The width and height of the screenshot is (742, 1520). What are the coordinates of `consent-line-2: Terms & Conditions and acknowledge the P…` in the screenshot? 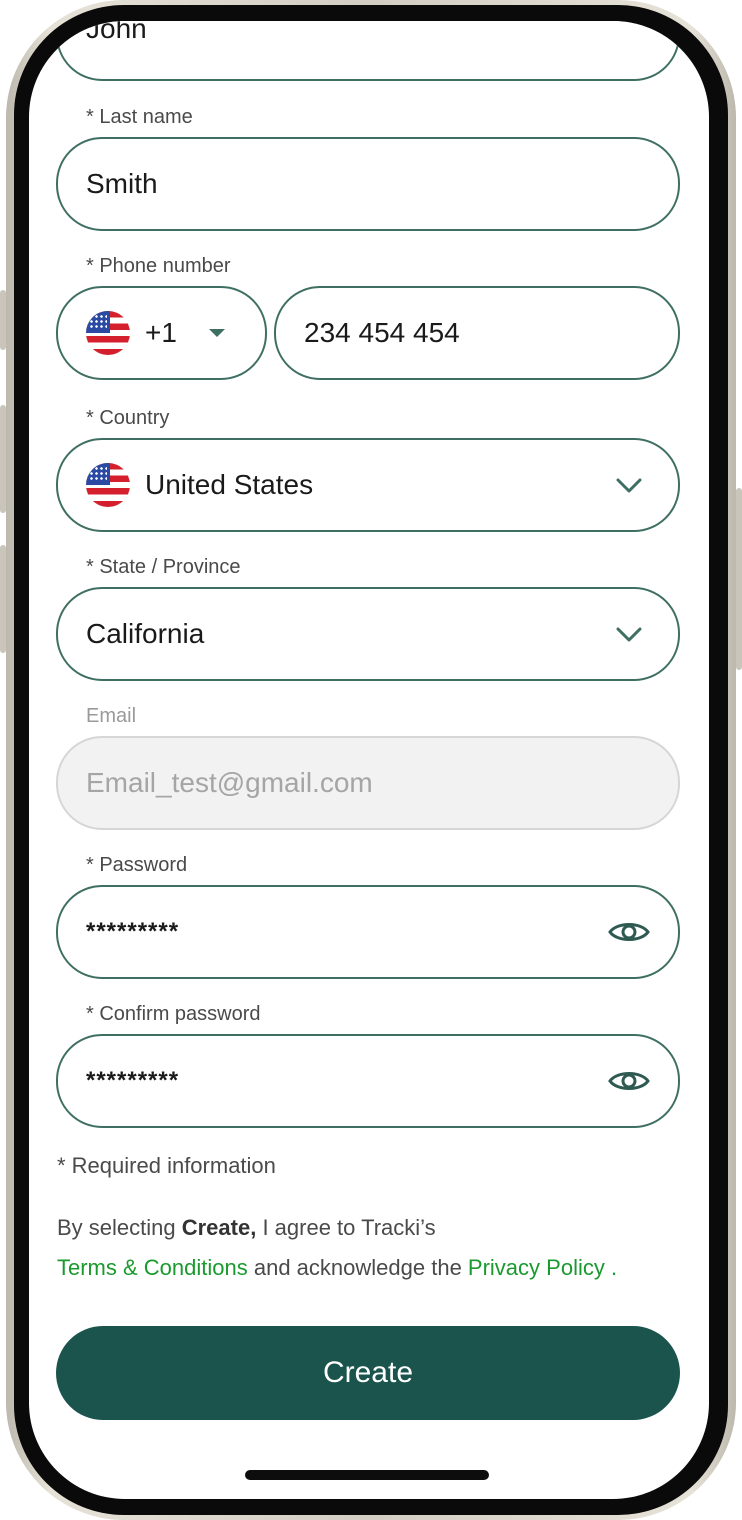 It's located at (337, 1268).